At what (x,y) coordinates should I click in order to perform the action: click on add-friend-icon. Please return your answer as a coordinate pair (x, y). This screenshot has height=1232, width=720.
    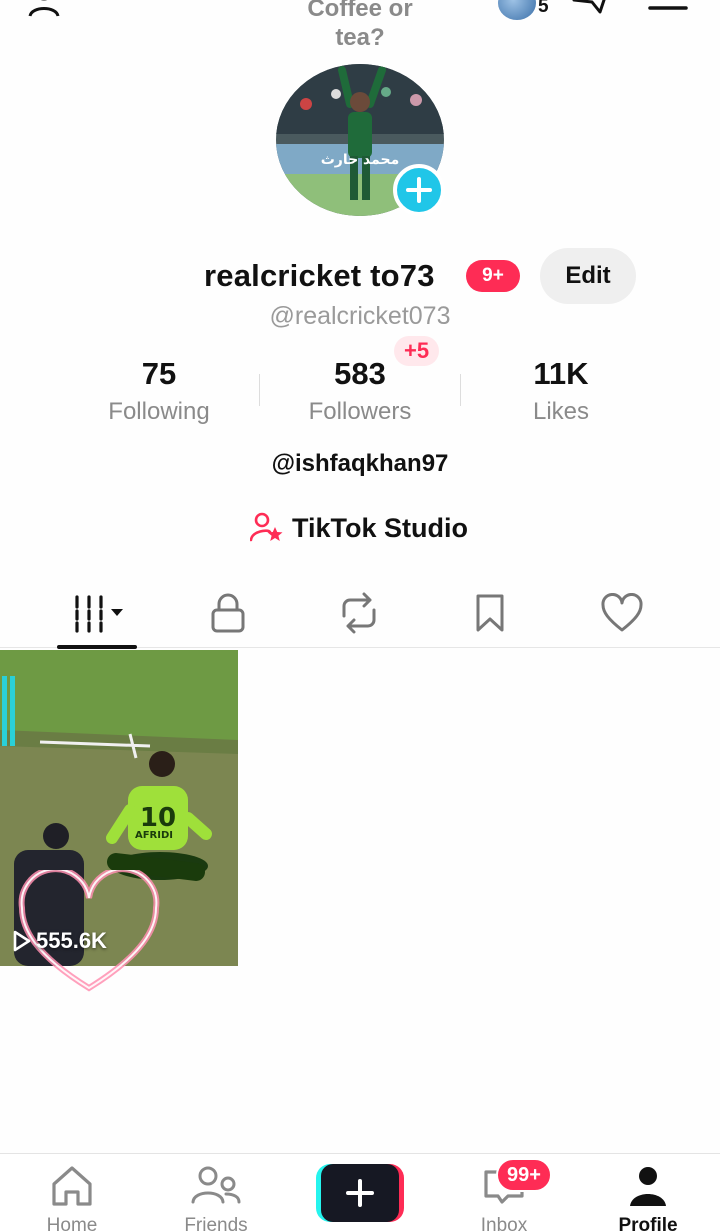
    Looking at the image, I should click on (53, 10).